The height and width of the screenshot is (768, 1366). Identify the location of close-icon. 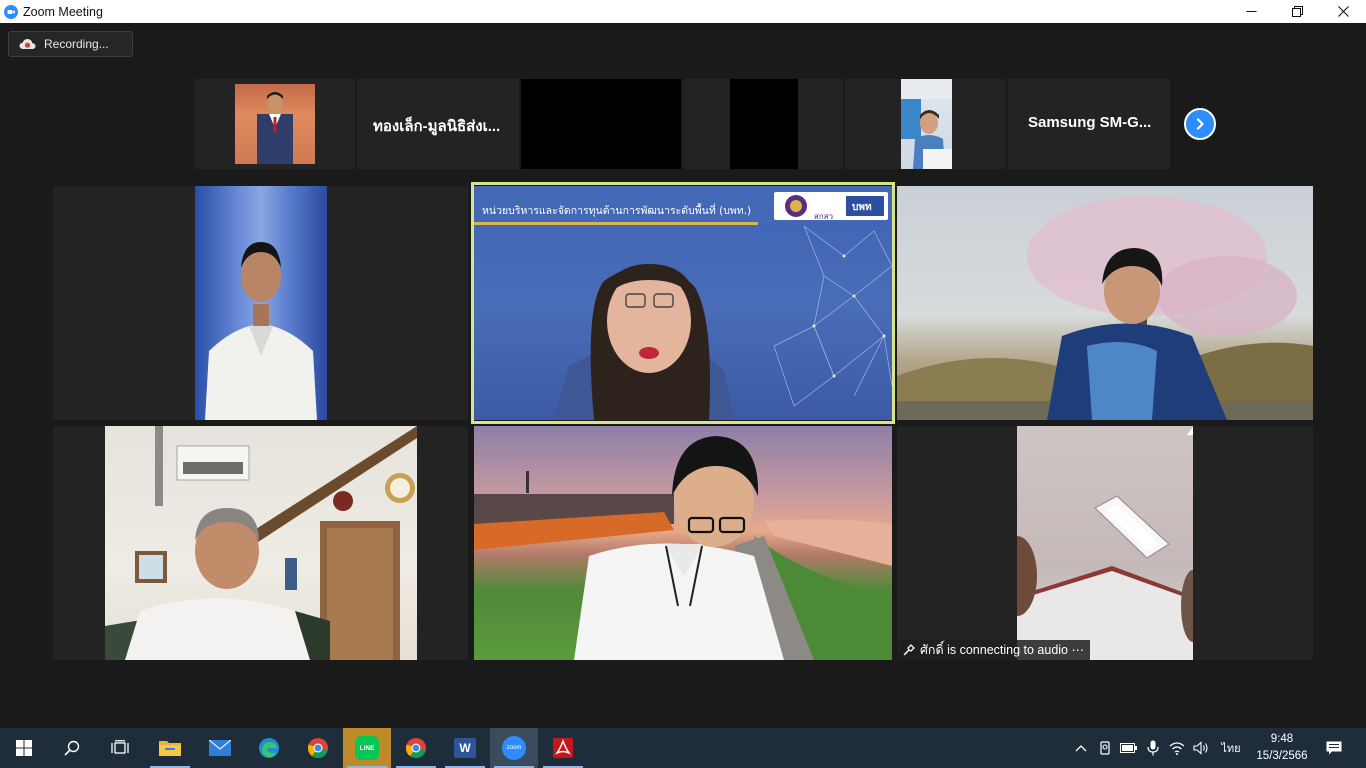
(1343, 11).